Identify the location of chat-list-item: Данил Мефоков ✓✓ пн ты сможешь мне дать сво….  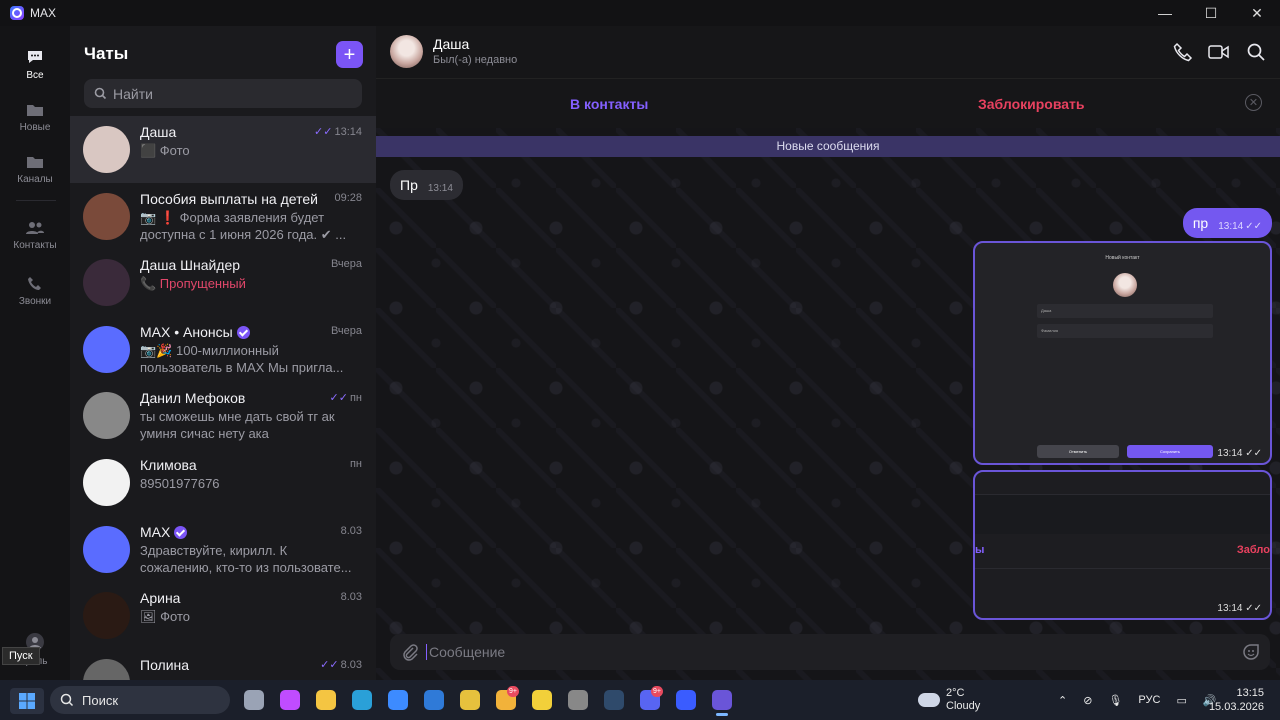
(223, 415).